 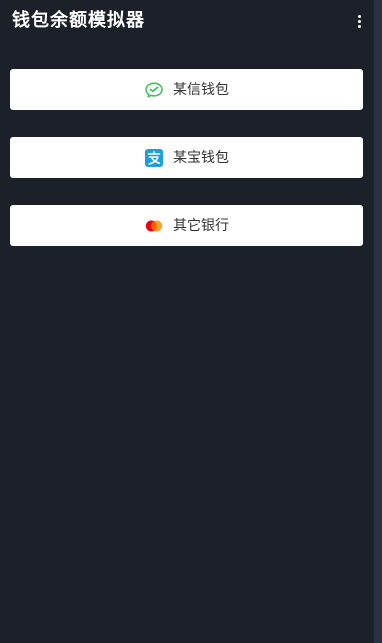 What do you see at coordinates (154, 226) in the screenshot?
I see `mastercard-icon` at bounding box center [154, 226].